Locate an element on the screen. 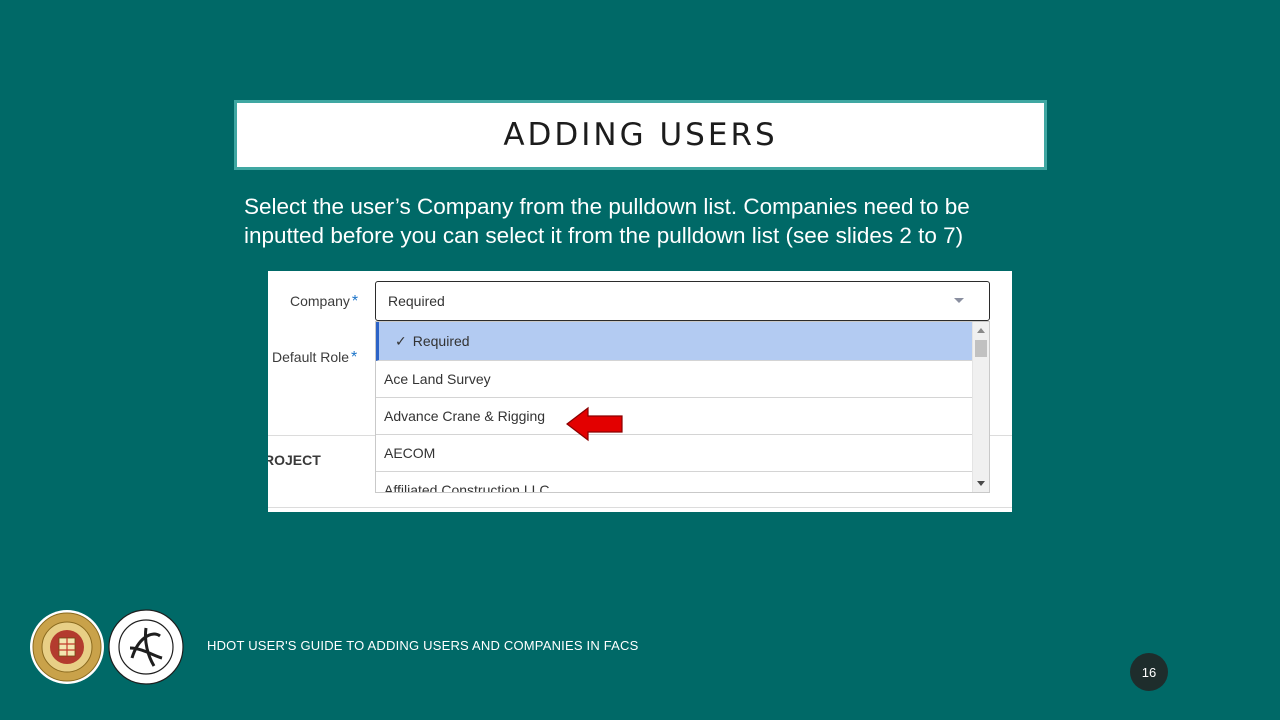 The height and width of the screenshot is (720, 1280). slide-title: ADDING USERS is located at coordinates (640, 135).